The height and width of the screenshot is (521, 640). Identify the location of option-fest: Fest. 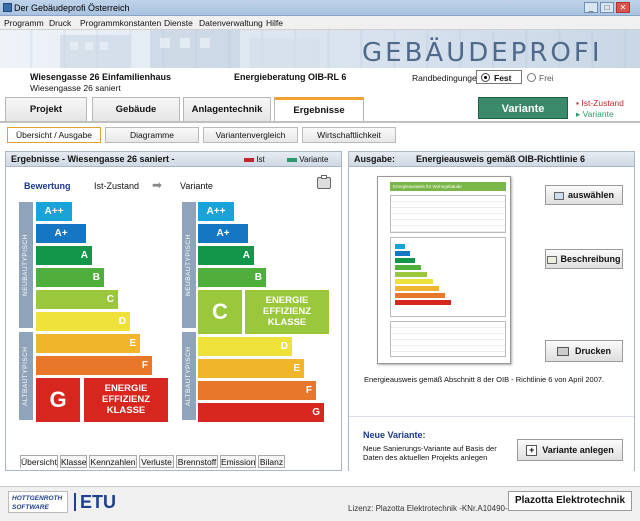
(499, 77).